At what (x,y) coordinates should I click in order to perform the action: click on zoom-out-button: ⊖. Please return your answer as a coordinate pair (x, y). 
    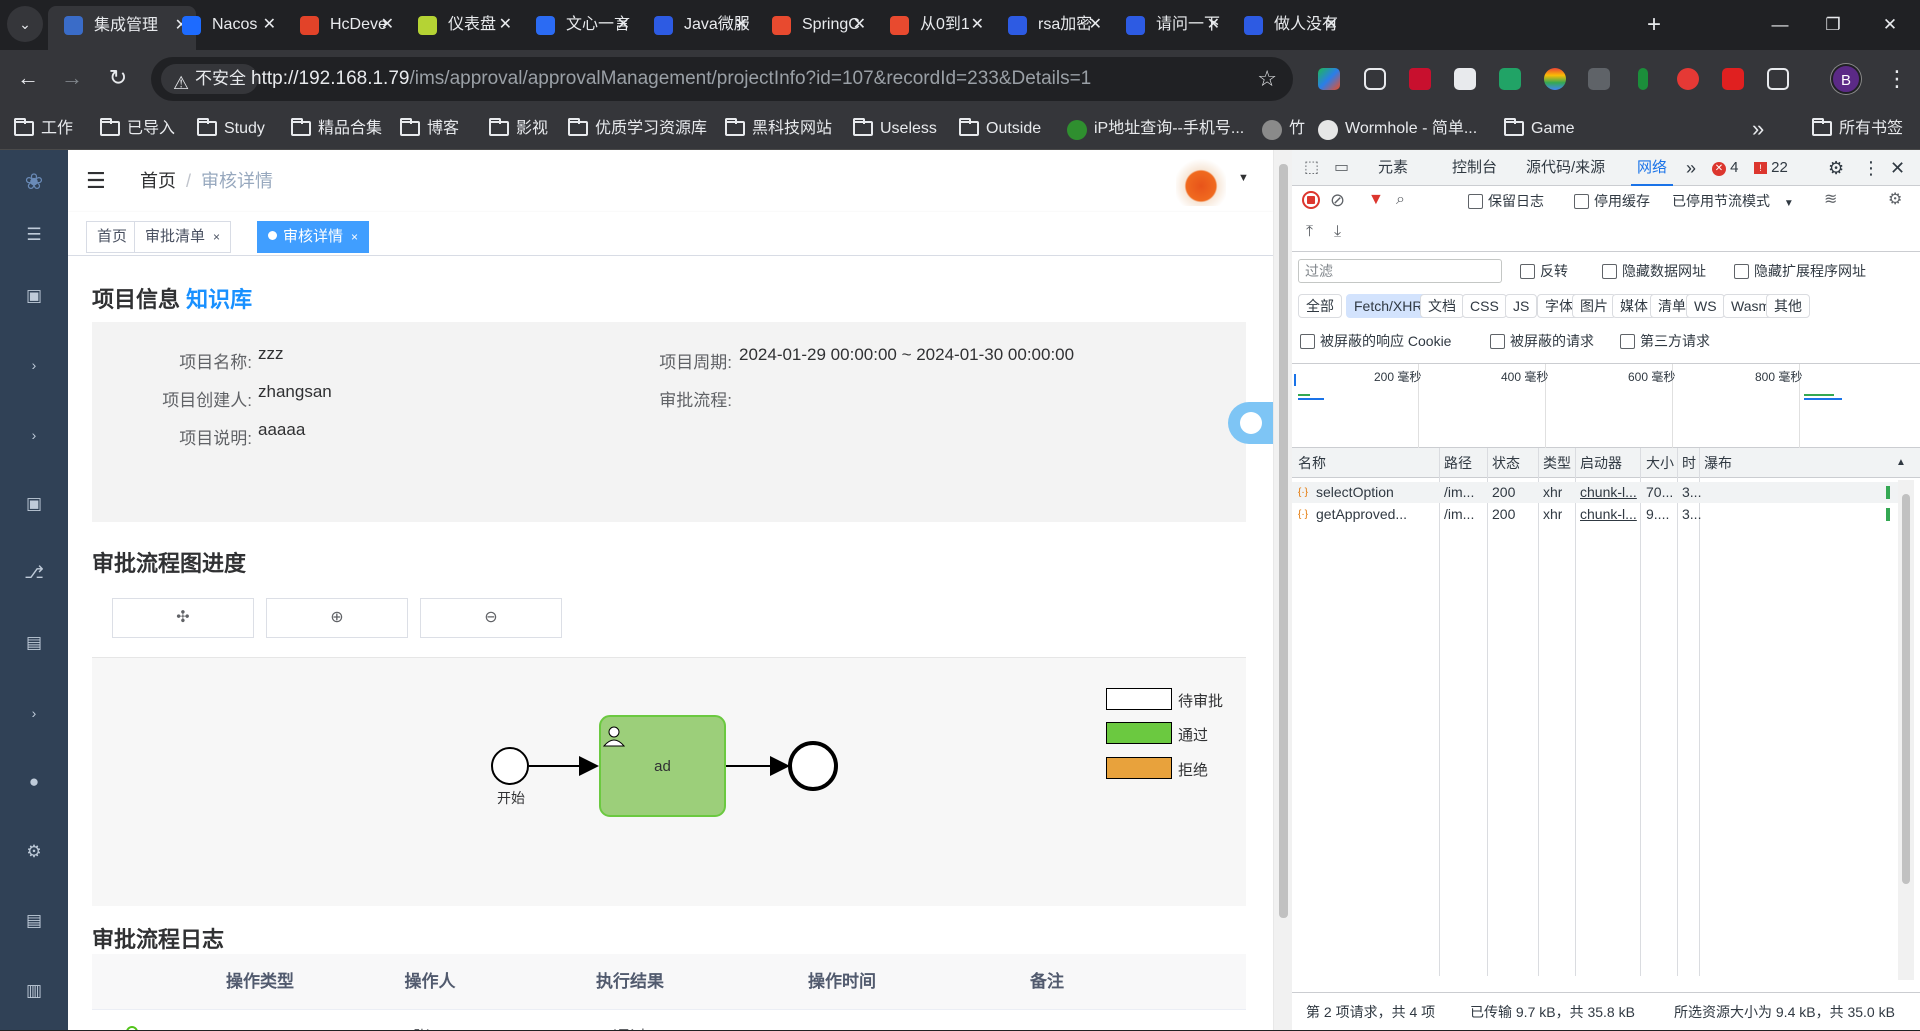
    Looking at the image, I should click on (491, 618).